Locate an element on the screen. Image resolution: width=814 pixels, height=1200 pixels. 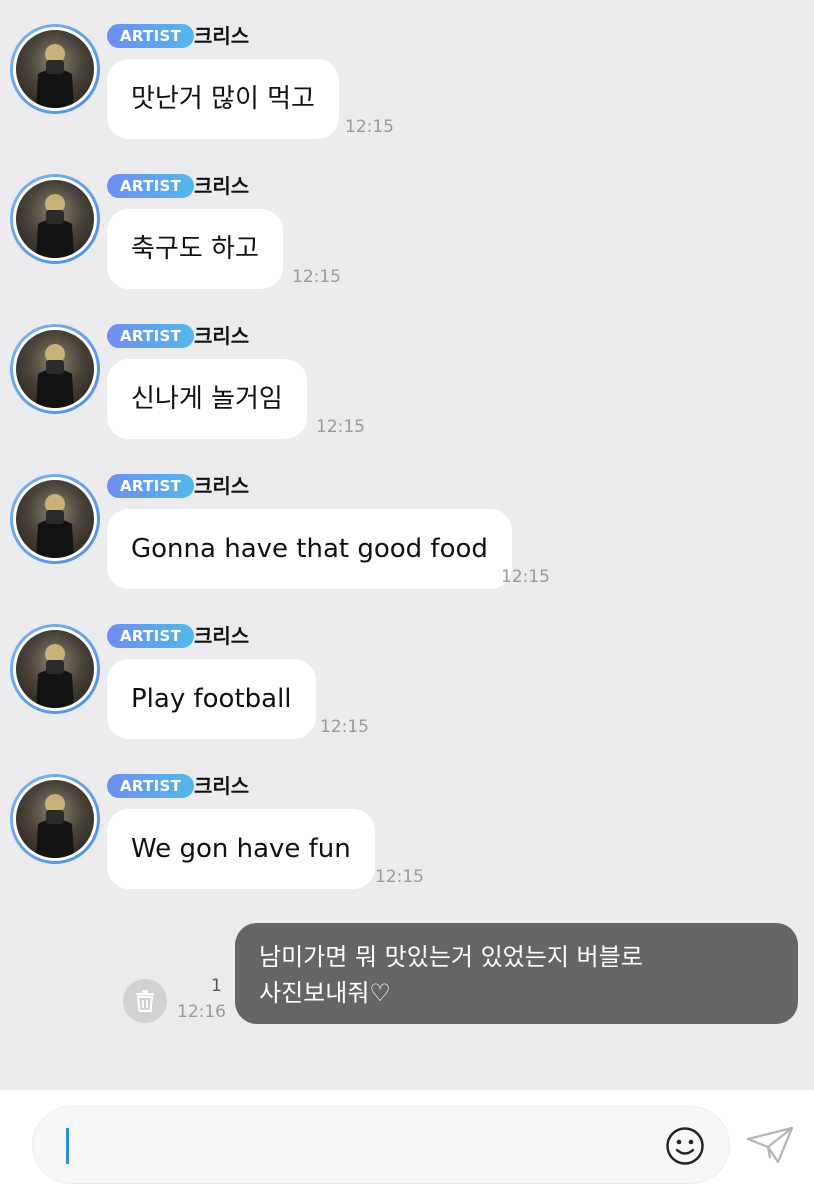
message-bubble: 맛난거 많이 먹고 is located at coordinates (223, 99).